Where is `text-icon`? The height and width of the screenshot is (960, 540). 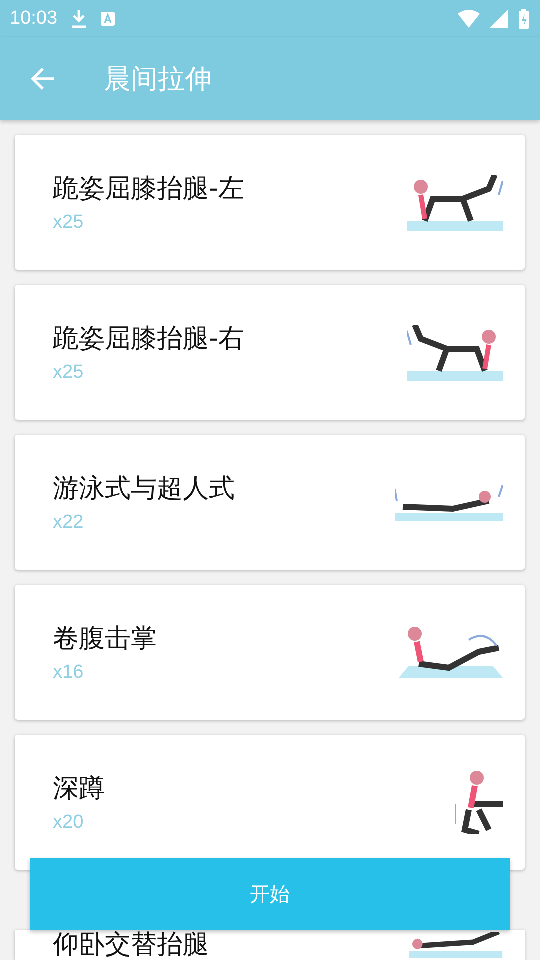
text-icon is located at coordinates (108, 18).